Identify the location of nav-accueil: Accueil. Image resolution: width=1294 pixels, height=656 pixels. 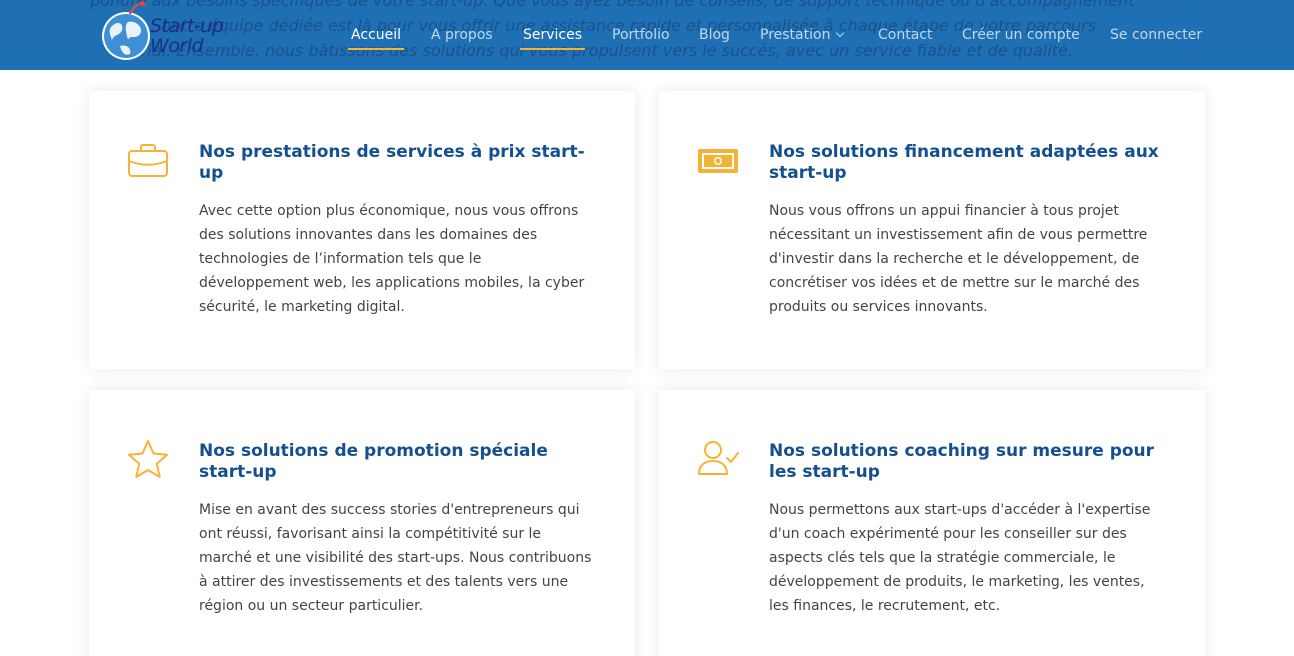
(376, 38).